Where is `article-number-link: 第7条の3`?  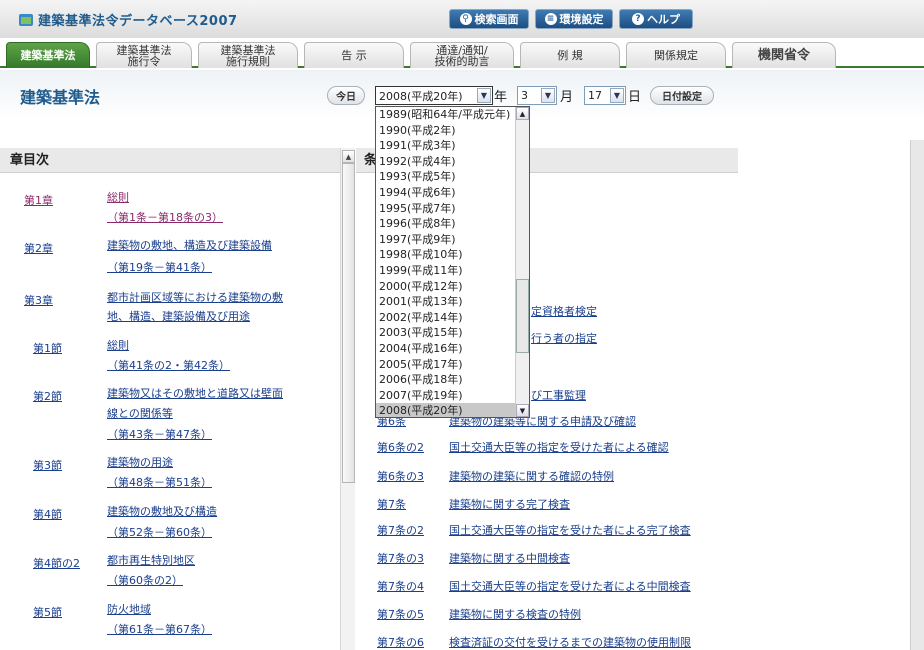
article-number-link: 第7条の3 is located at coordinates (400, 558).